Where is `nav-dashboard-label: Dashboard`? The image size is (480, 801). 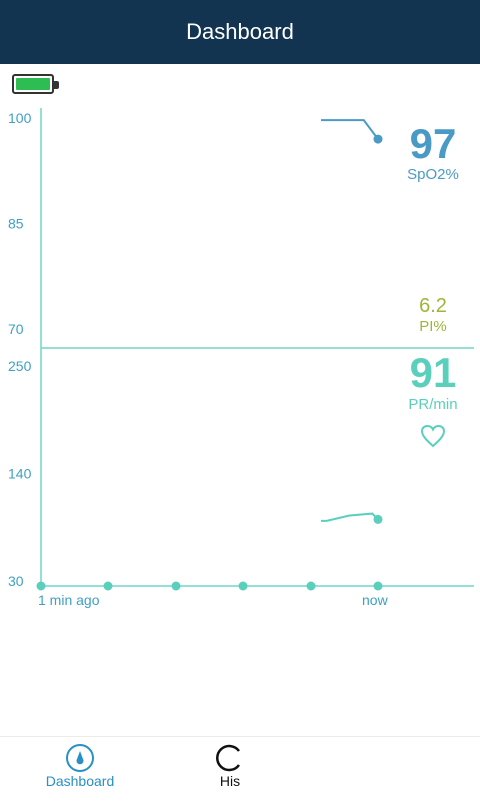
nav-dashboard-label: Dashboard is located at coordinates (80, 781).